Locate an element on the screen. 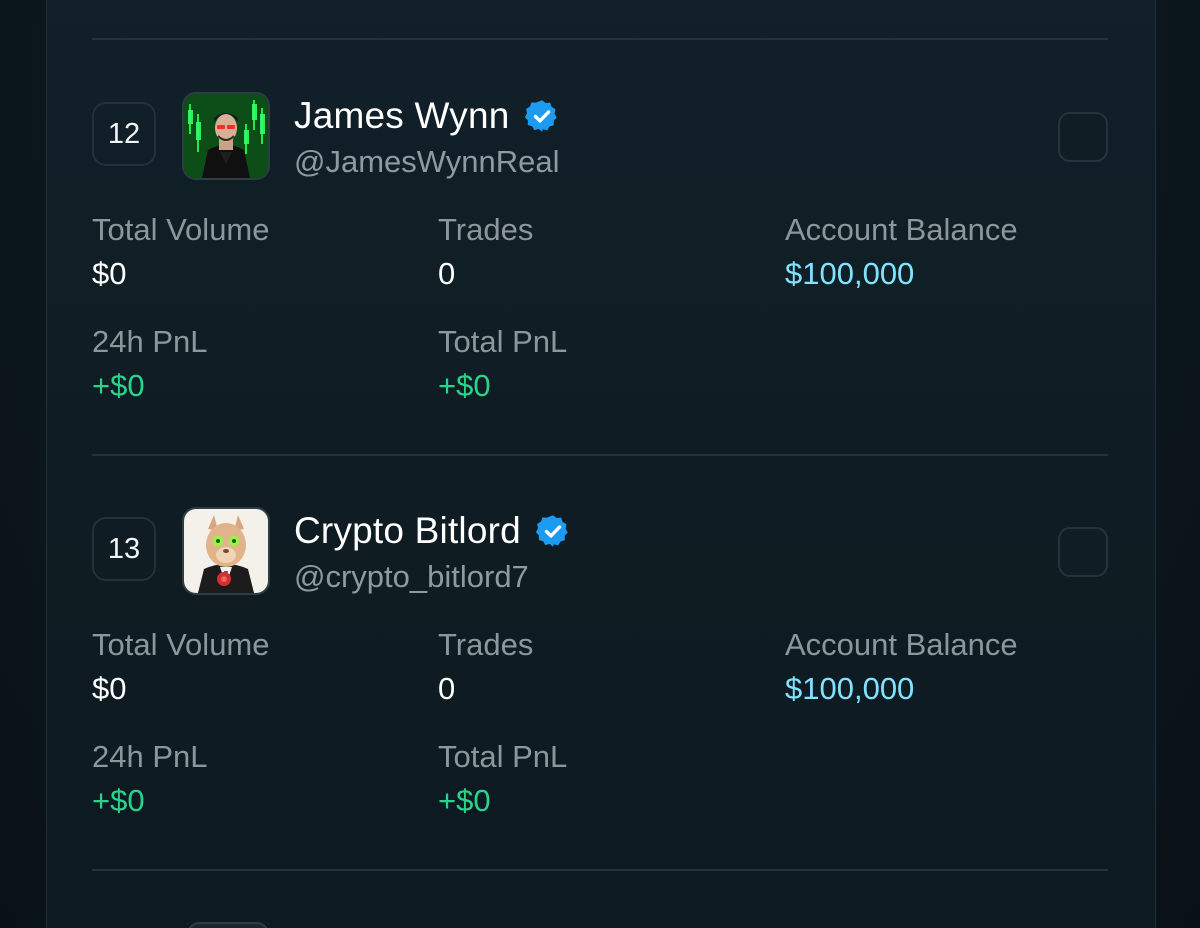 Image resolution: width=1200 pixels, height=928 pixels. trader-handle: @crypto_bitlord7 is located at coordinates (411, 577).